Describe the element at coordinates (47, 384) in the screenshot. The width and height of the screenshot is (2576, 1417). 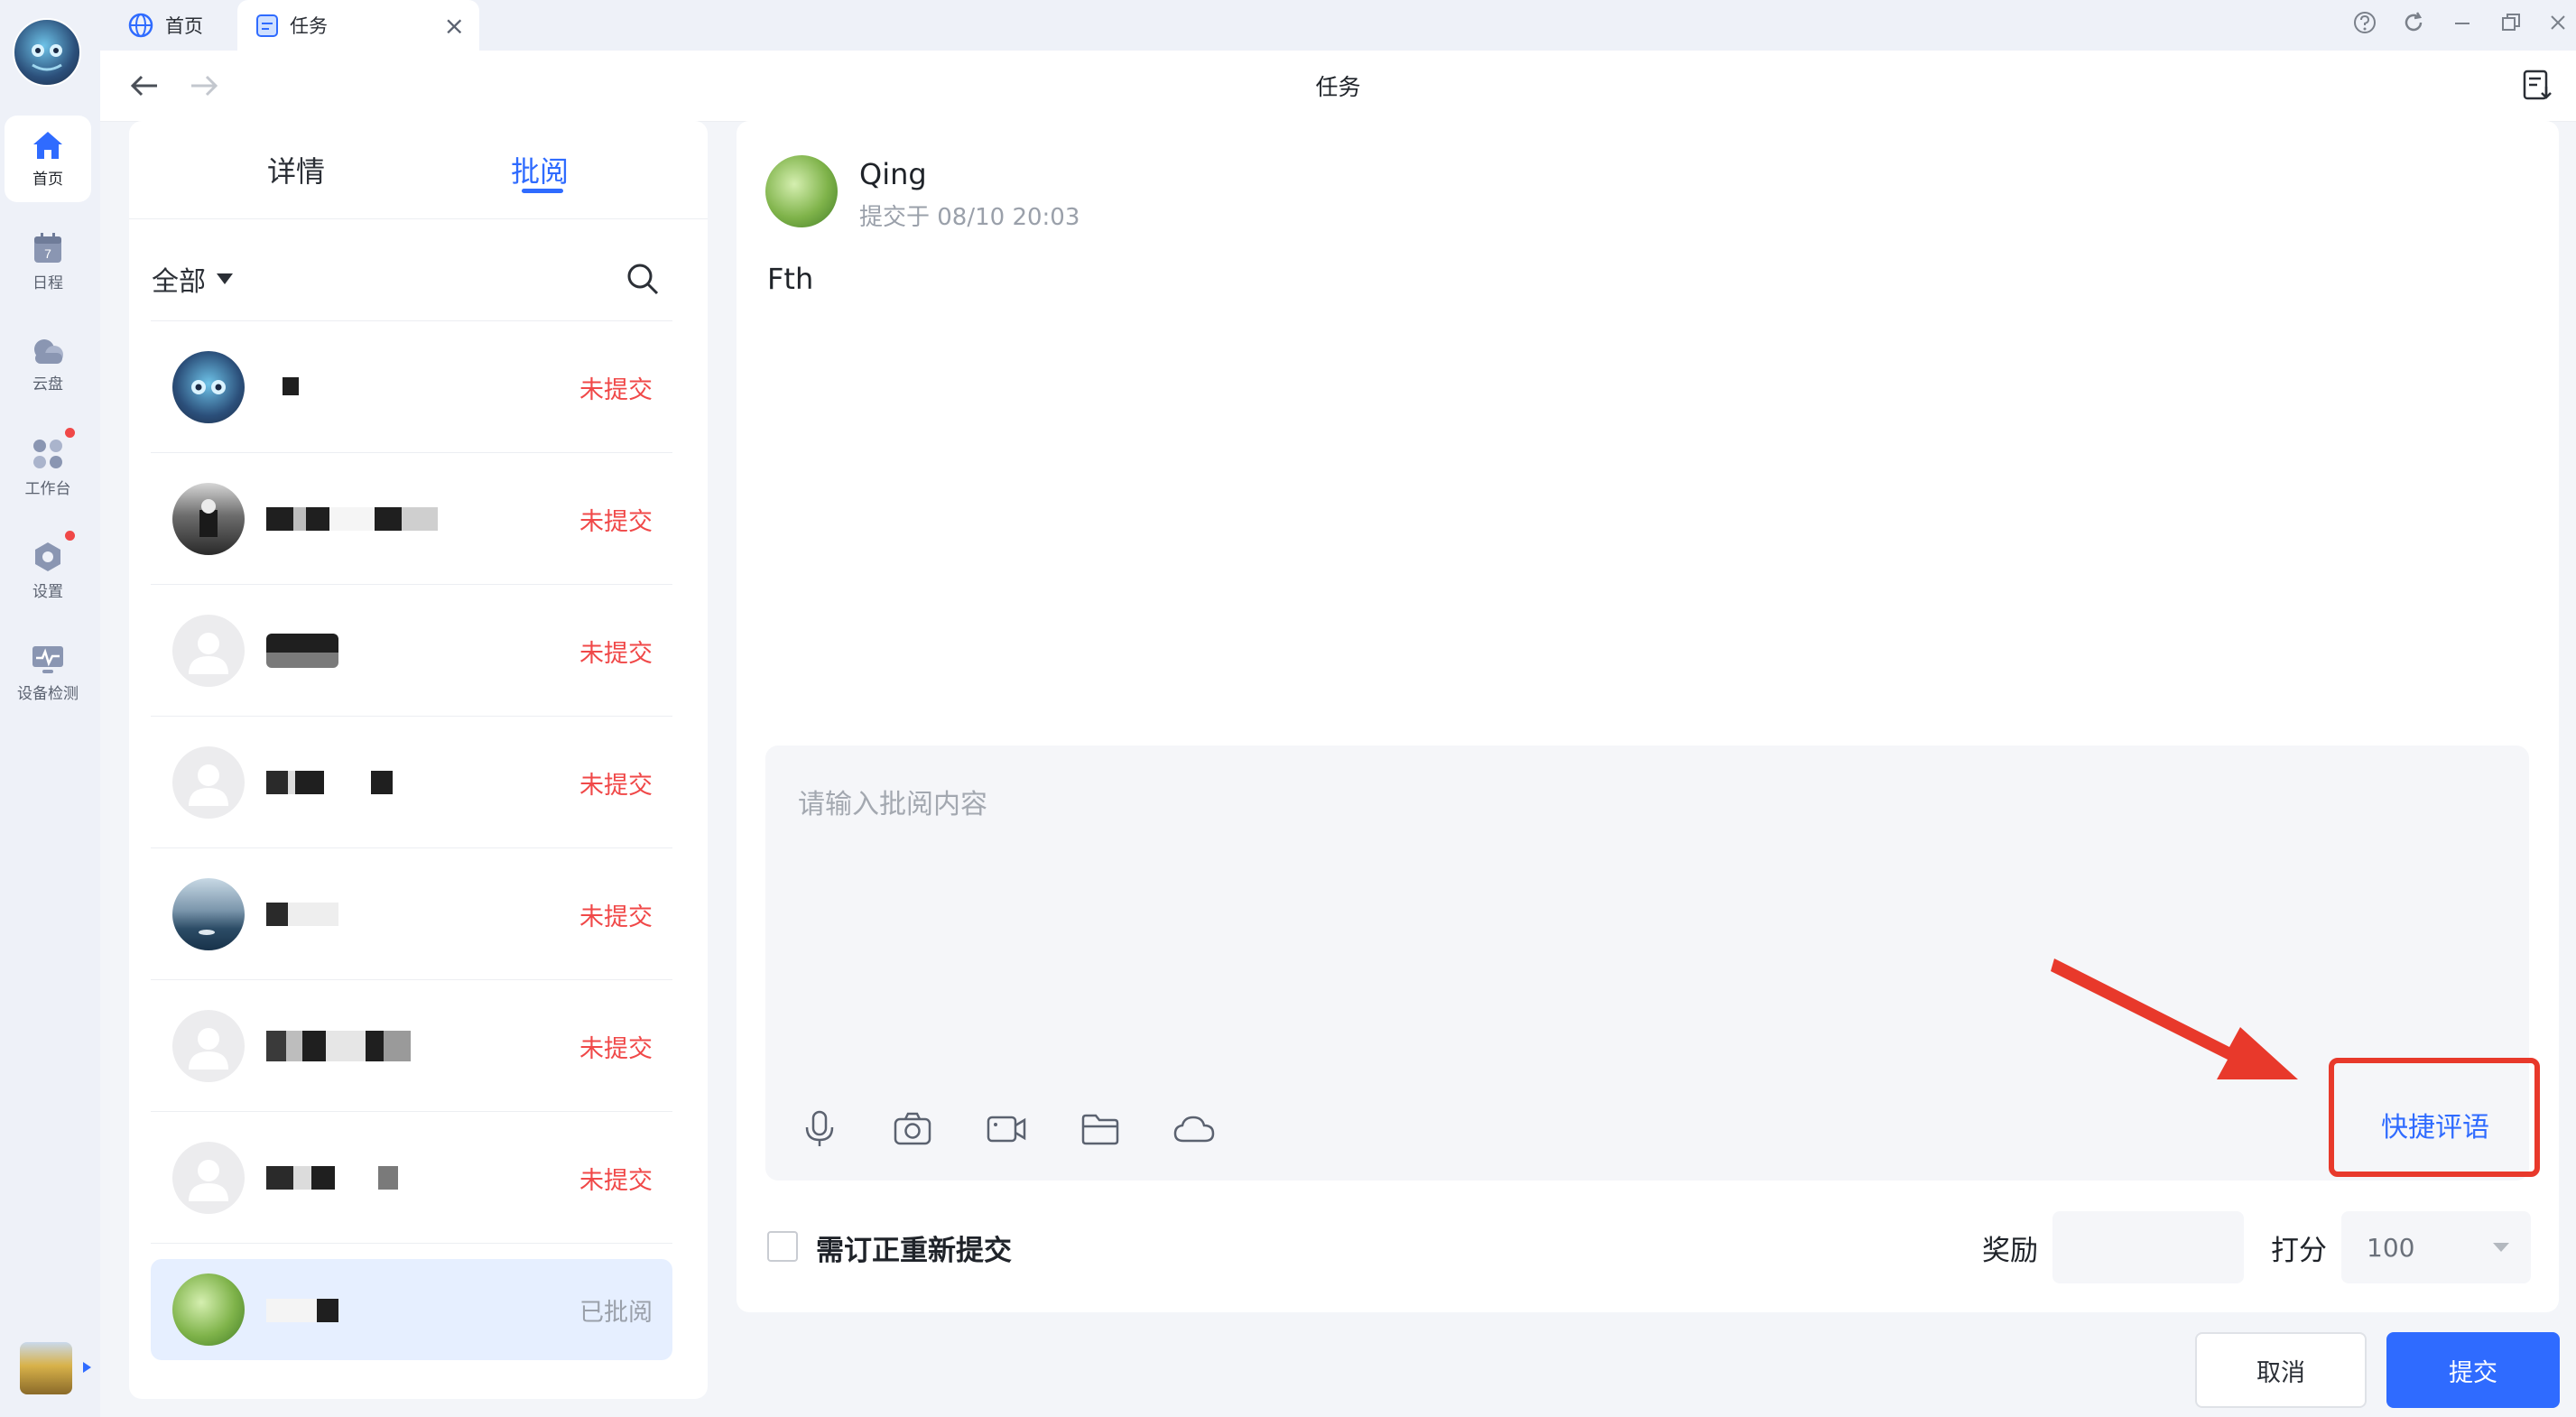
I see `rail-label: 云盘` at that location.